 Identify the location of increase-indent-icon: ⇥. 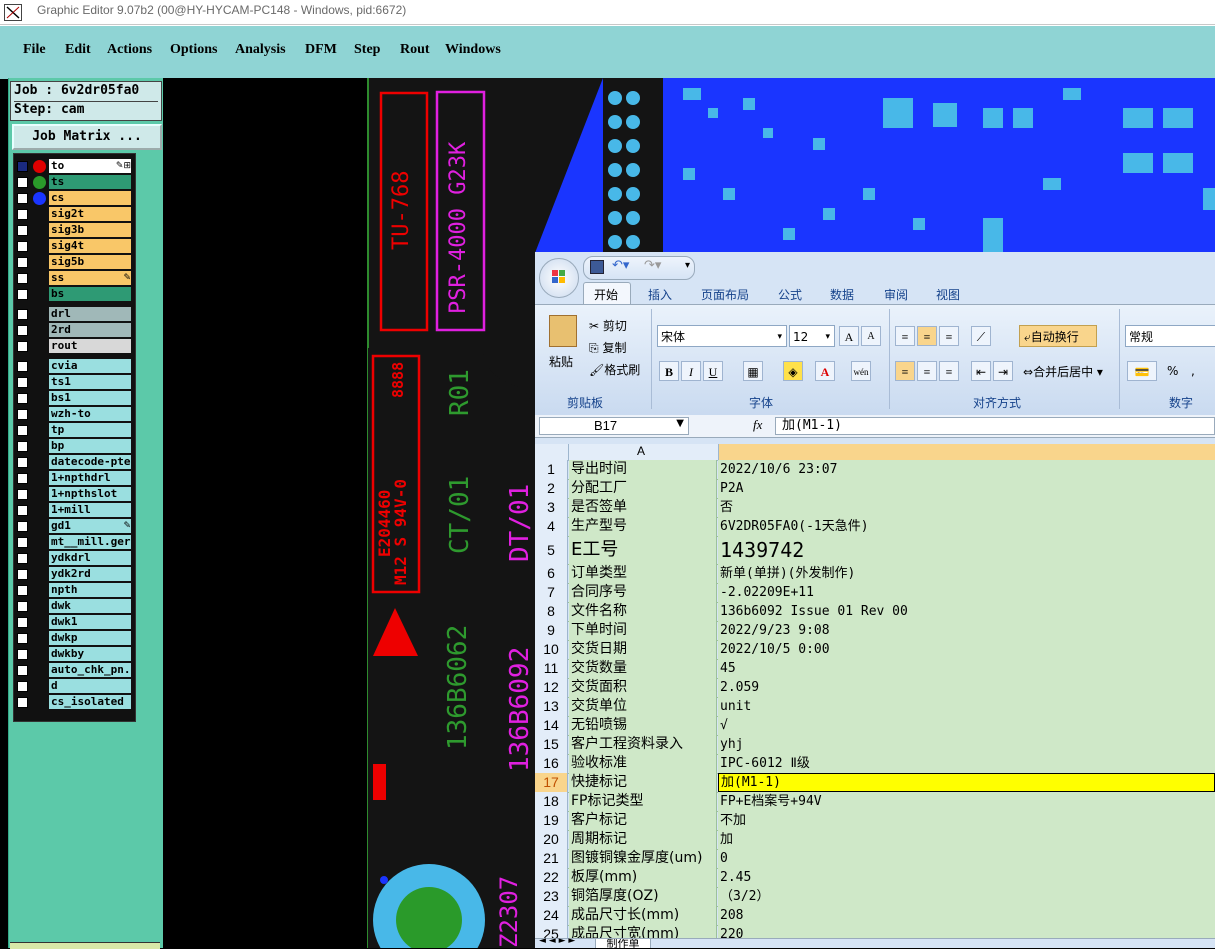
(1003, 371).